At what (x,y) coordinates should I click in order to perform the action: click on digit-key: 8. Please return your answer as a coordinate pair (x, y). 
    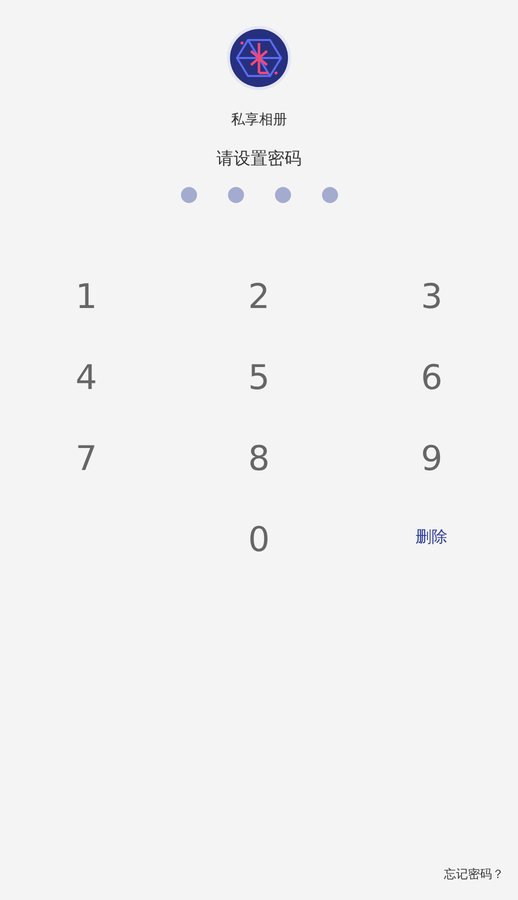
    Looking at the image, I should click on (259, 459).